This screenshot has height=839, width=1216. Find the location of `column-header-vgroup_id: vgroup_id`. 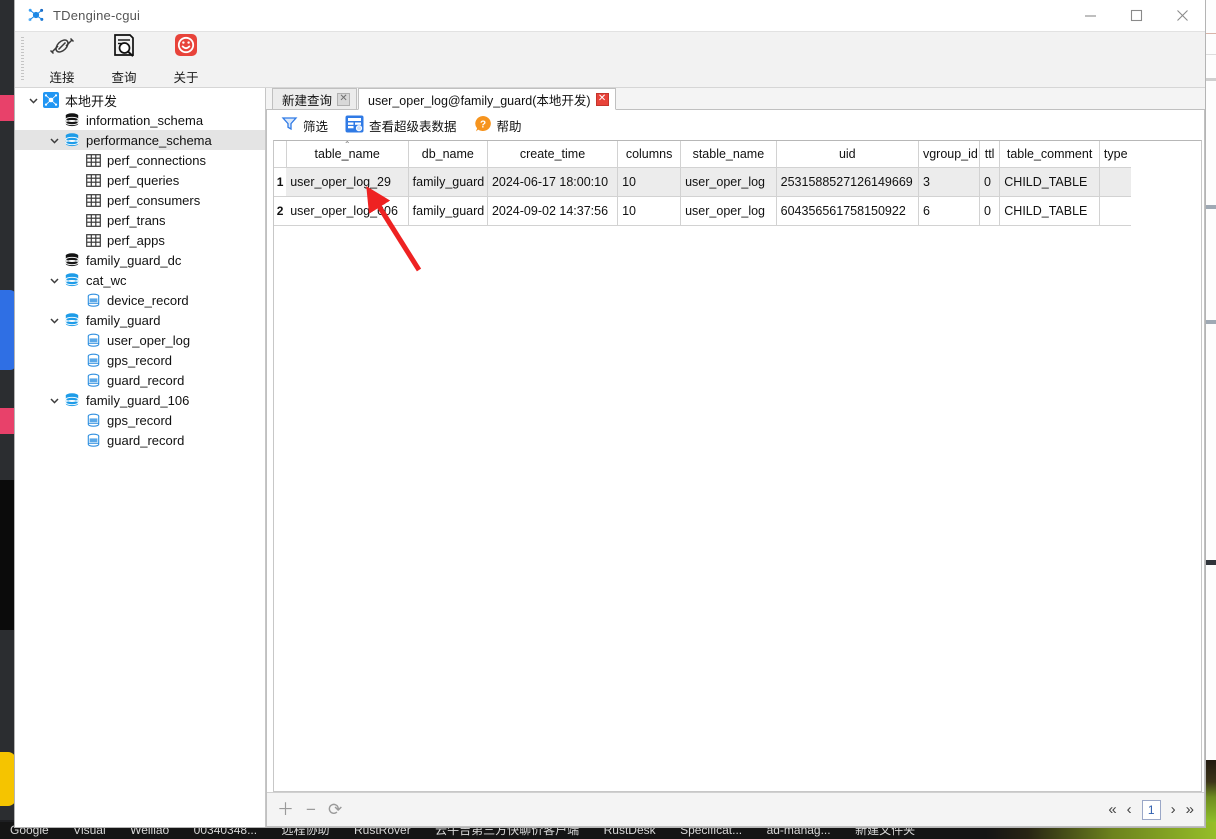

column-header-vgroup_id: vgroup_id is located at coordinates (949, 154).